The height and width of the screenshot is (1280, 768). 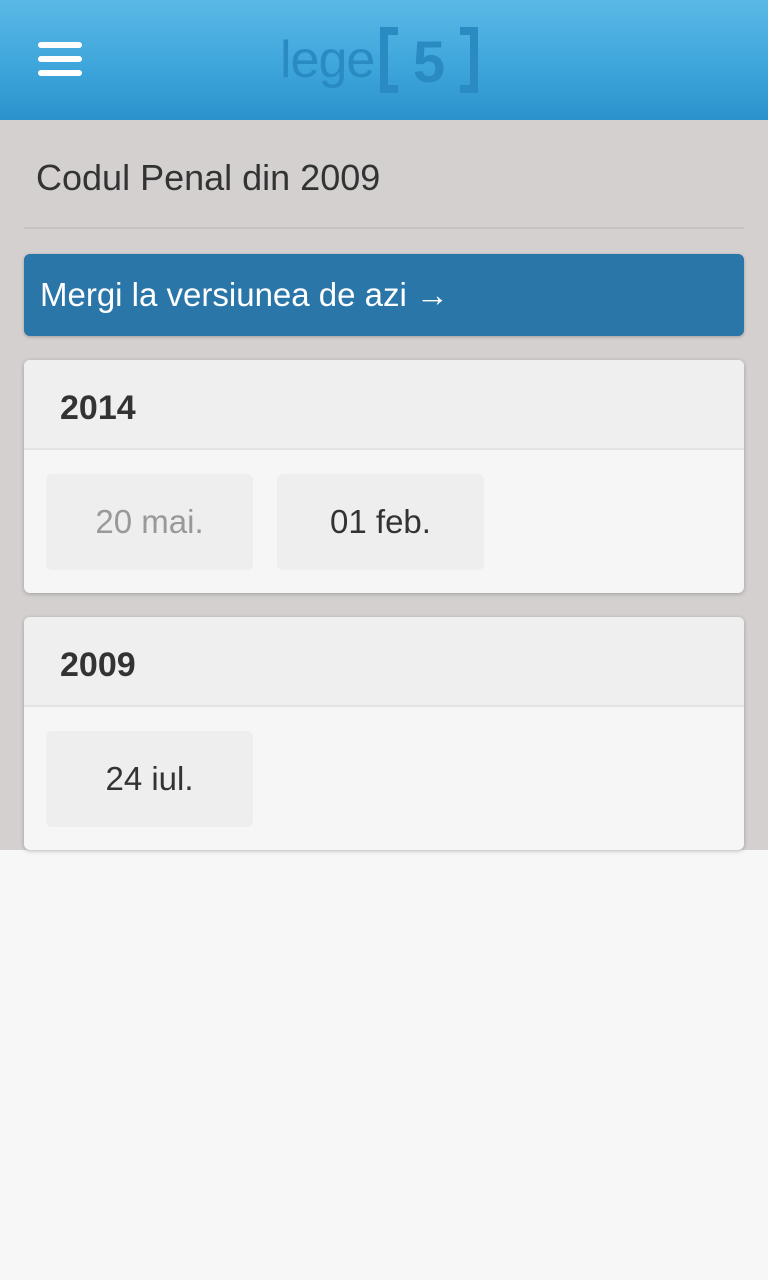 I want to click on year-label: 2014, so click(x=98, y=408).